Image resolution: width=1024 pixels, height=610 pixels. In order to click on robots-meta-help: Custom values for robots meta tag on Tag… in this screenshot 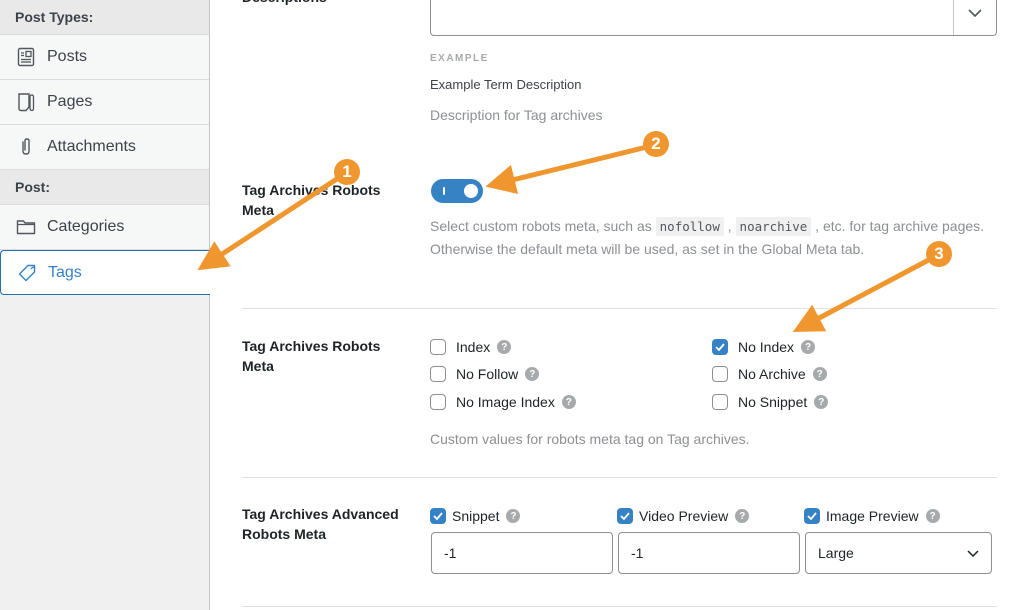, I will do `click(590, 439)`.